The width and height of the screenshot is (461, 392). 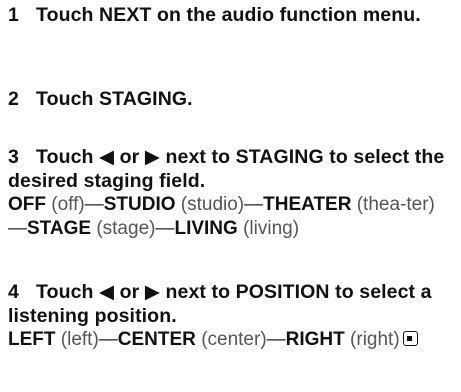 I want to click on step-4-number: 4, so click(x=13, y=292).